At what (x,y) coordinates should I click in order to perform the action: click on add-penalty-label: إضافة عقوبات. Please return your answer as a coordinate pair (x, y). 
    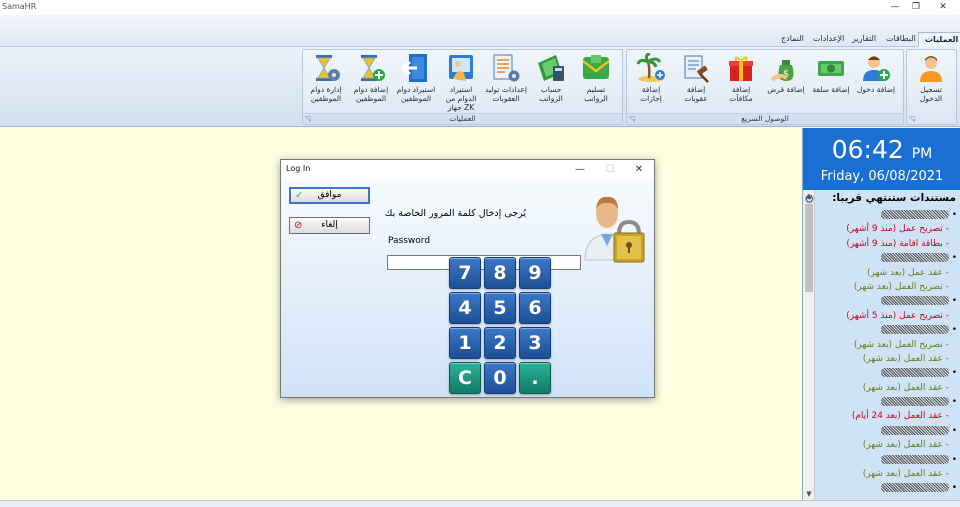
    Looking at the image, I should click on (696, 94).